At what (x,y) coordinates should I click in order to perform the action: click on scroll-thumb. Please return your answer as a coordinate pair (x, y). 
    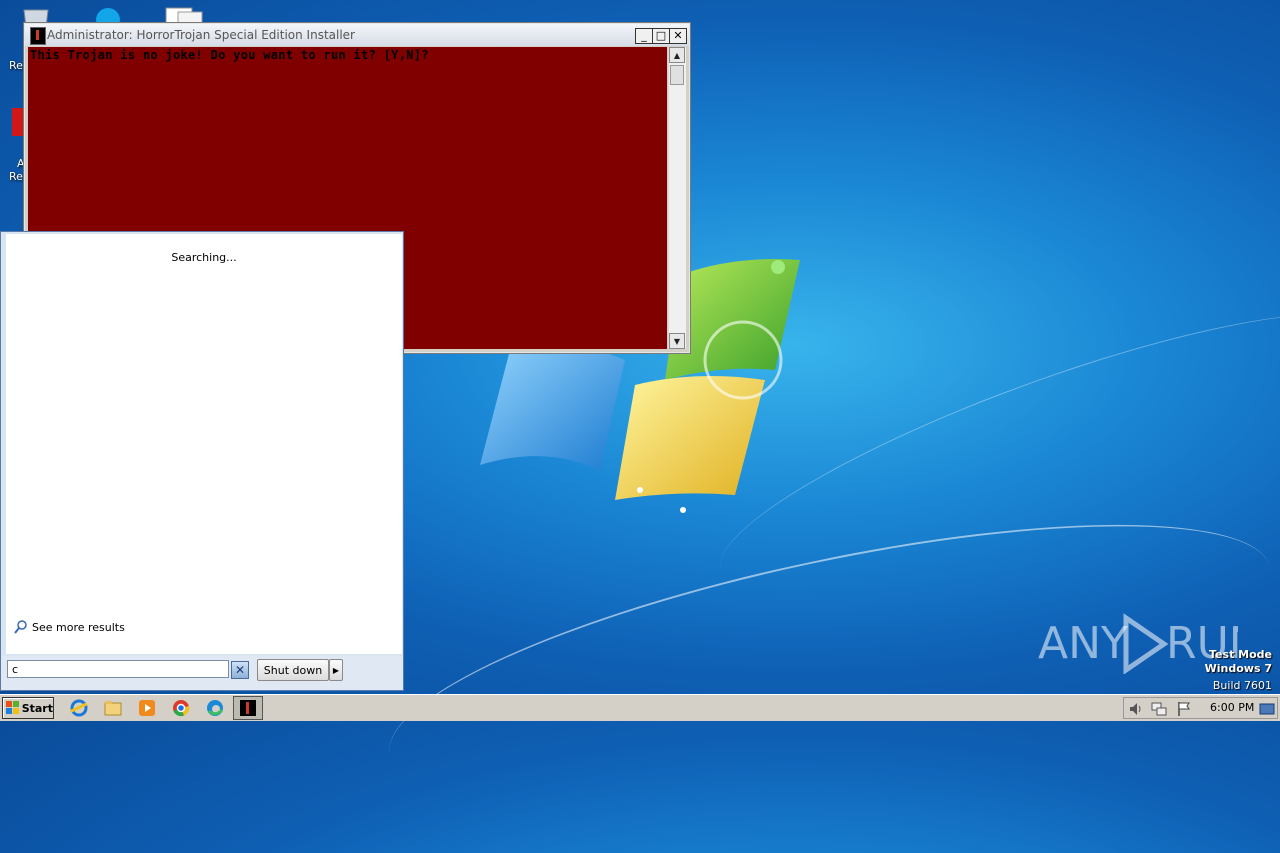
    Looking at the image, I should click on (677, 75).